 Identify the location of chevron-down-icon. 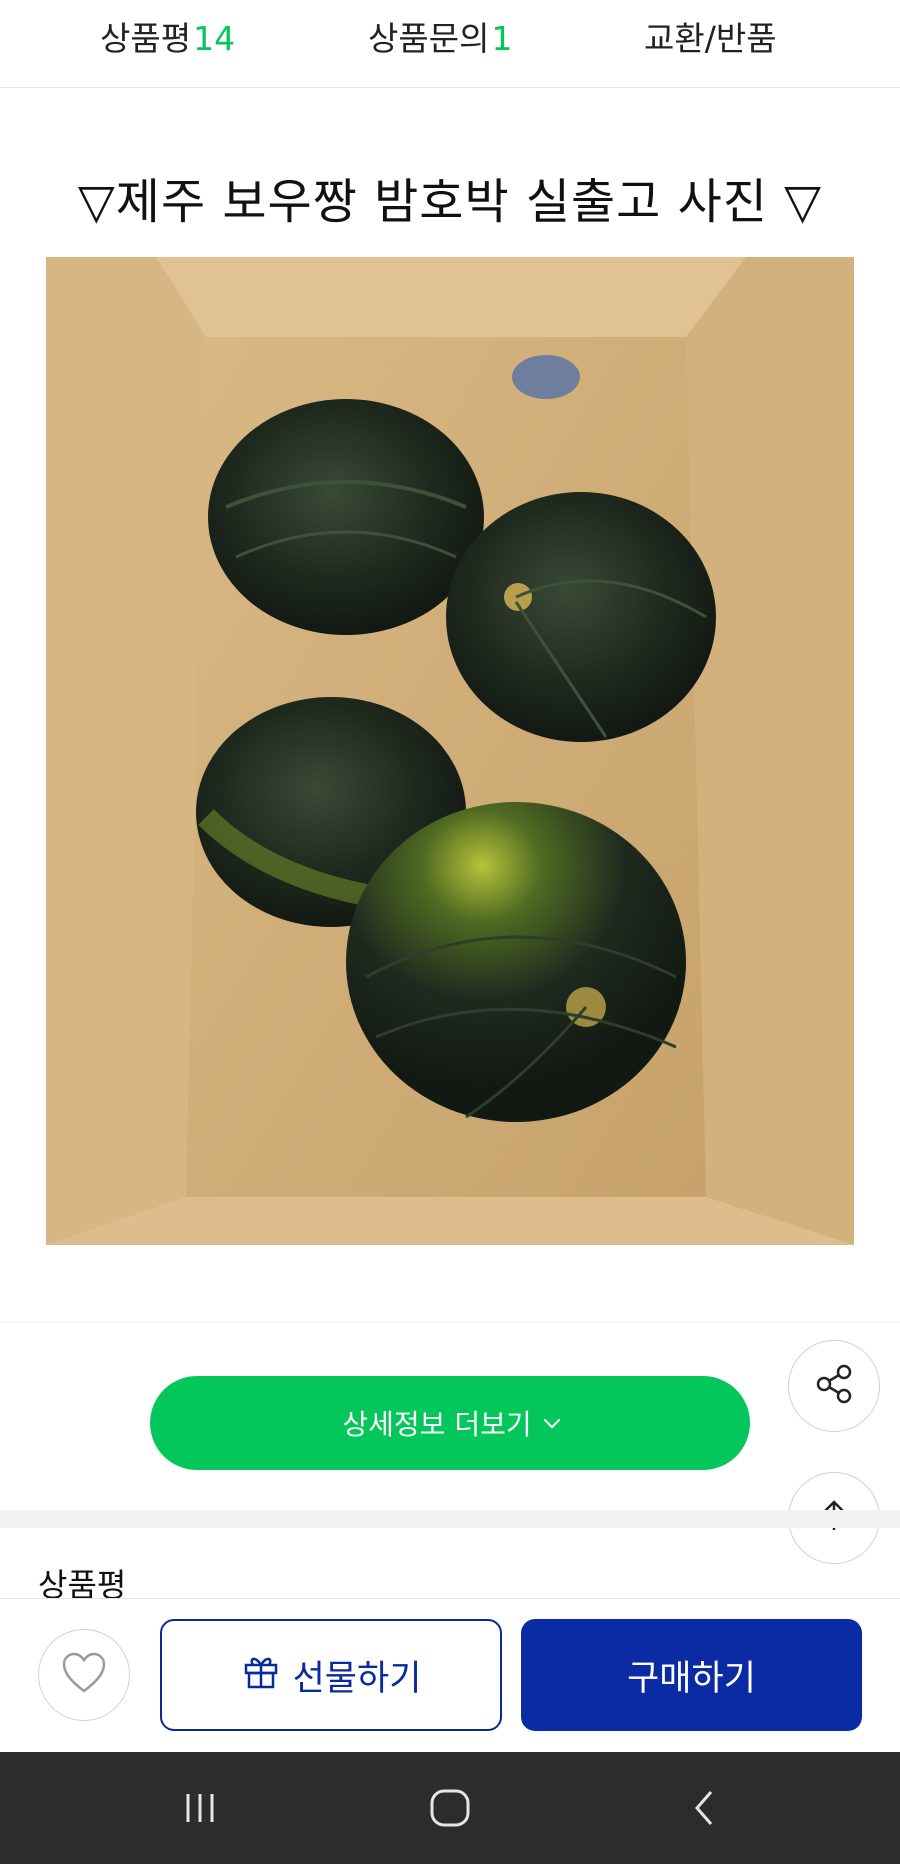
(552, 1420).